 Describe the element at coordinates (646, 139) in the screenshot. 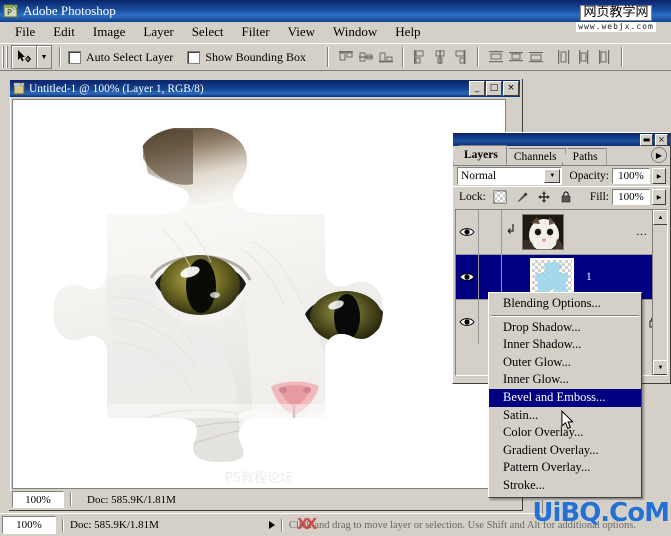

I see `palette-minimize-button: ▬` at that location.